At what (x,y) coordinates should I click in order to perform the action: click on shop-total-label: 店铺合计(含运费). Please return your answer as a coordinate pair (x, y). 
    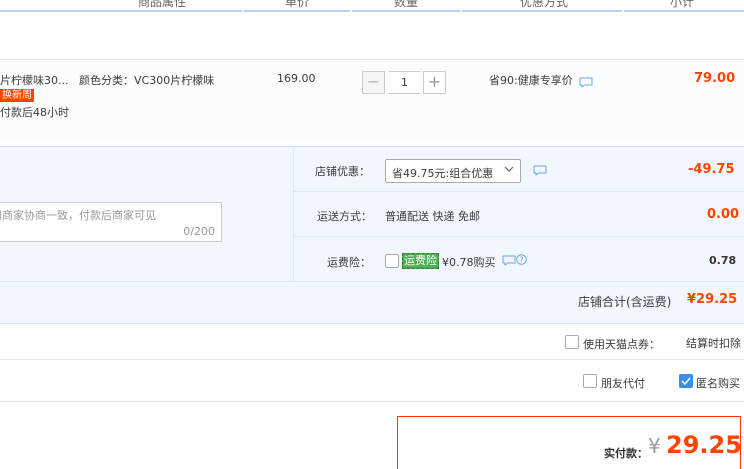
    Looking at the image, I should click on (625, 302).